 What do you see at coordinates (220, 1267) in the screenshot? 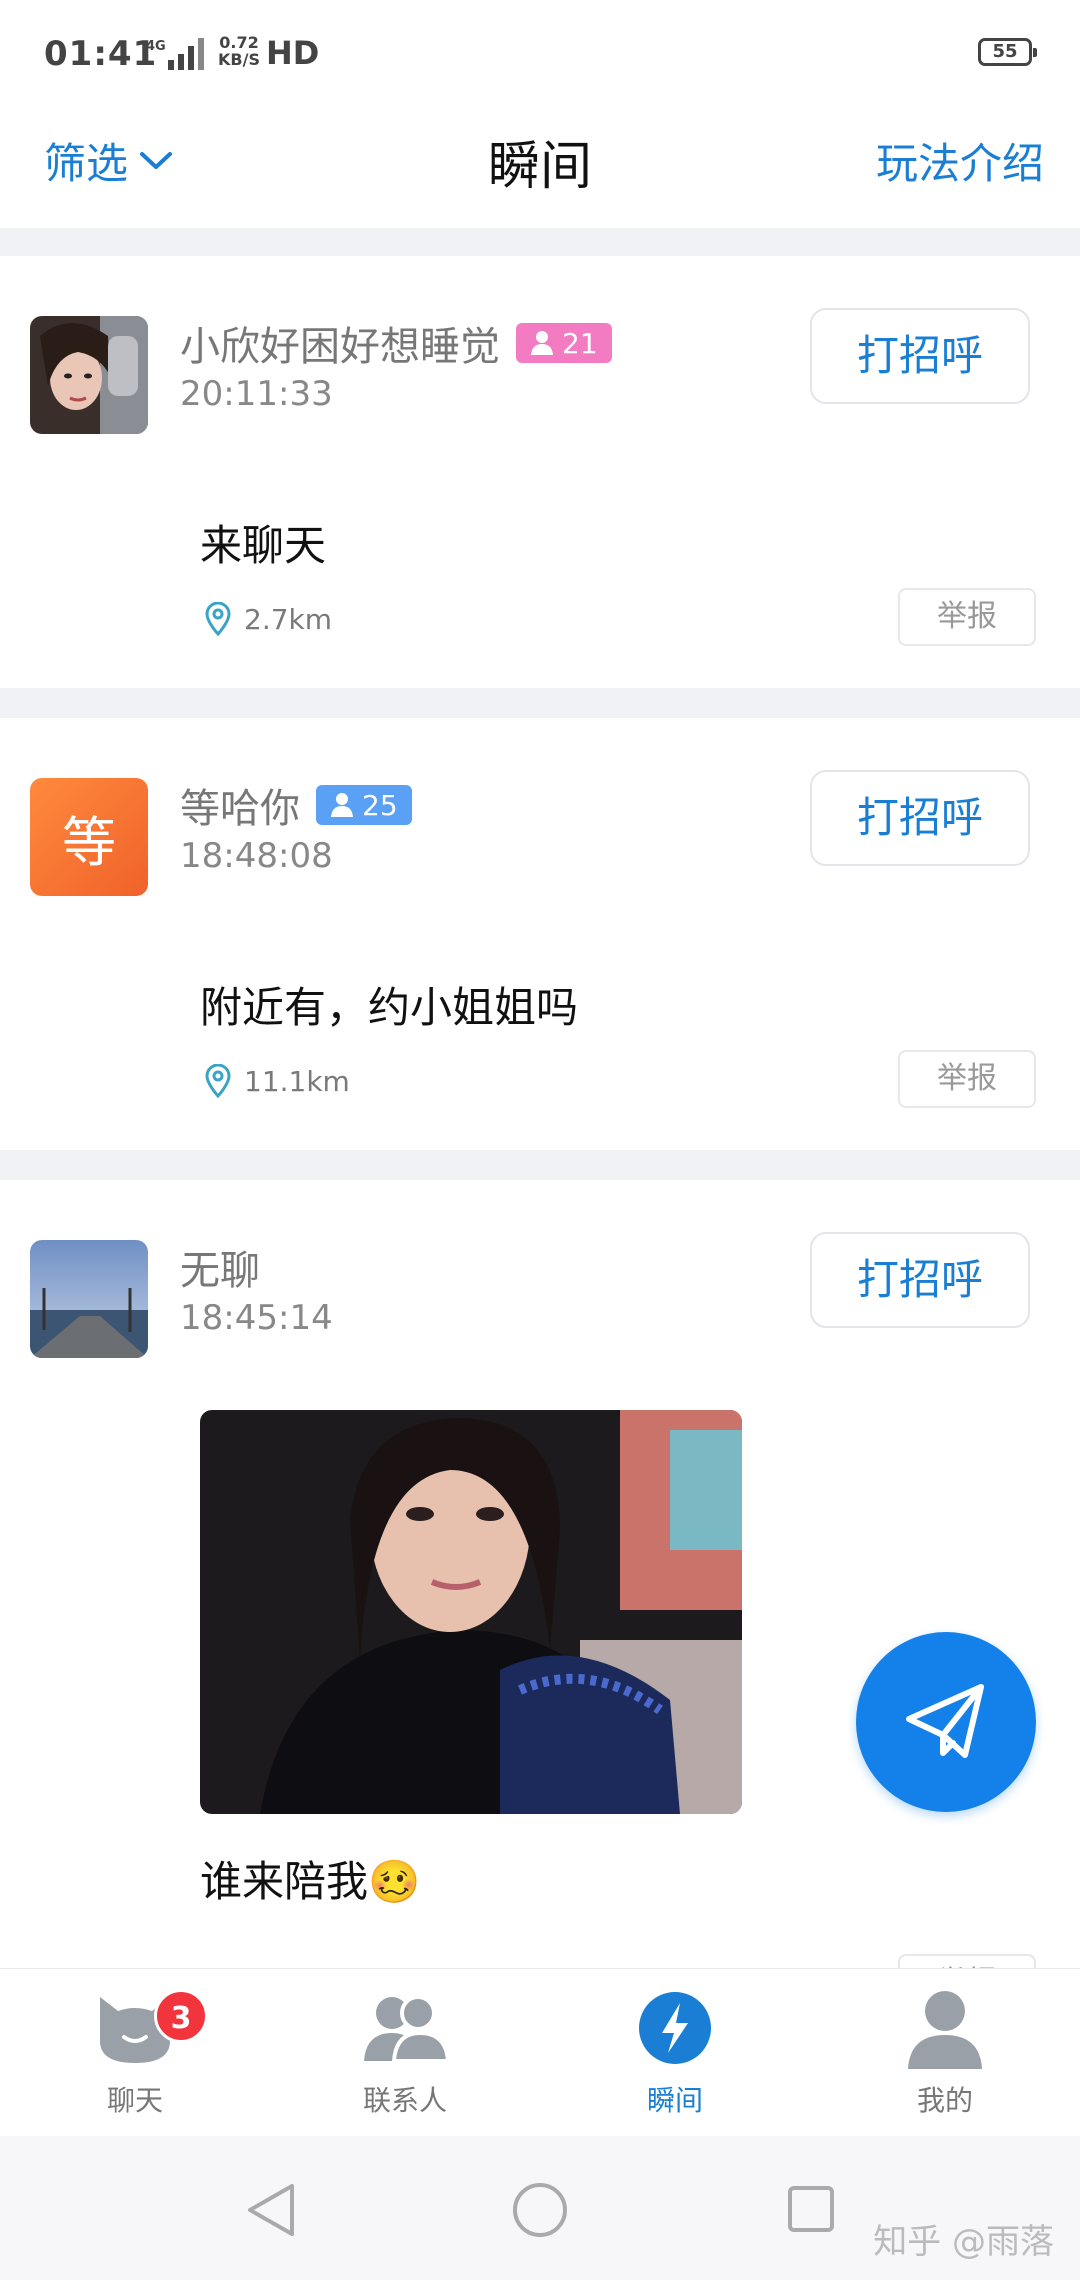
I see `username: 无聊` at bounding box center [220, 1267].